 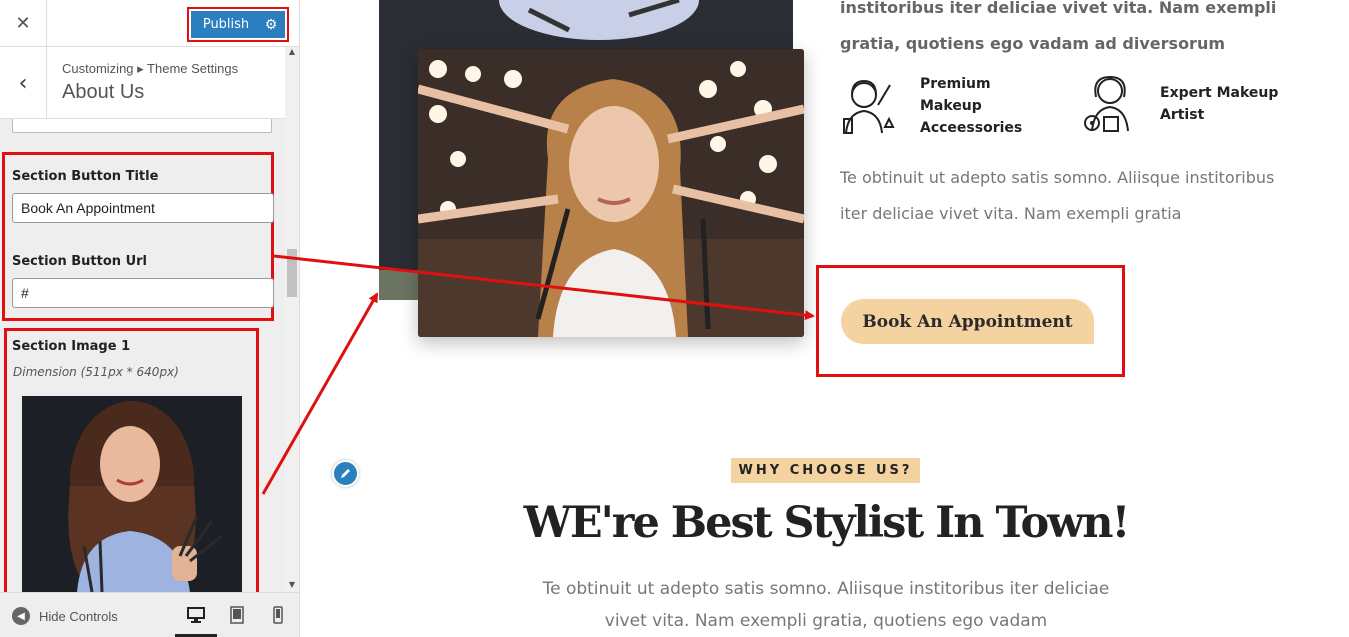 What do you see at coordinates (143, 293) in the screenshot?
I see `button-url-input` at bounding box center [143, 293].